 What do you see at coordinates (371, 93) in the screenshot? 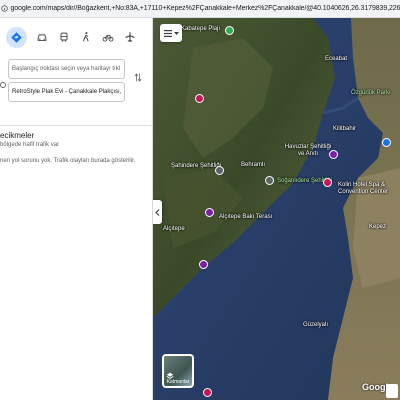
I see `place-label: Özgürlük Parkı` at bounding box center [371, 93].